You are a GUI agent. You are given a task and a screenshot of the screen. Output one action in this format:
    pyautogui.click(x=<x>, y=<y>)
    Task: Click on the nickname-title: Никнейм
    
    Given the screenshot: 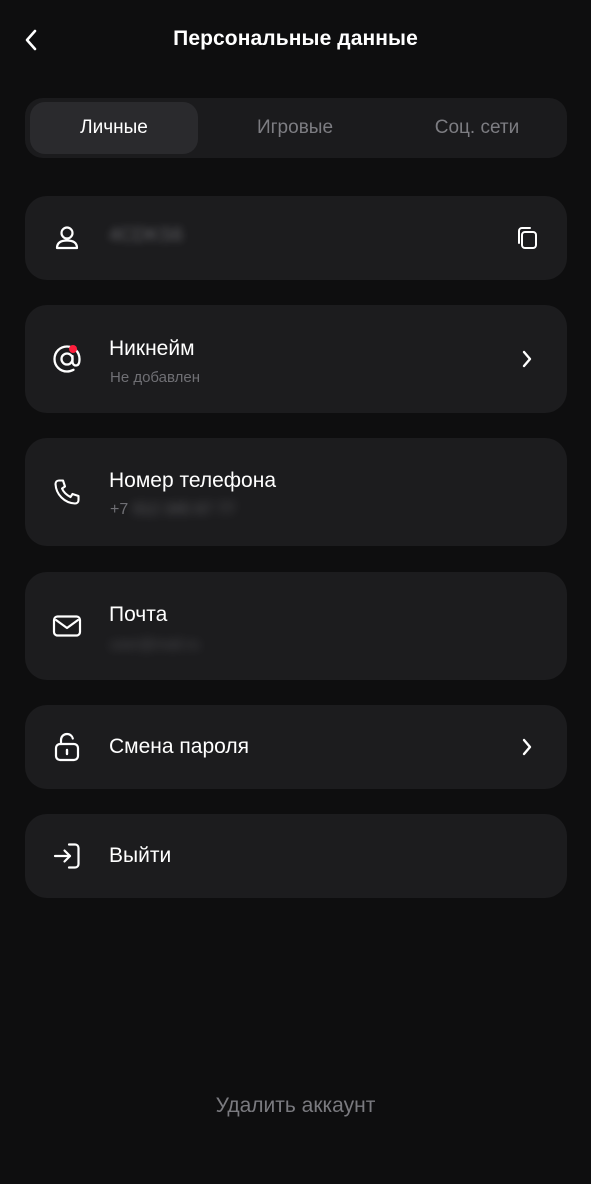 What is the action you would take?
    pyautogui.click(x=152, y=348)
    